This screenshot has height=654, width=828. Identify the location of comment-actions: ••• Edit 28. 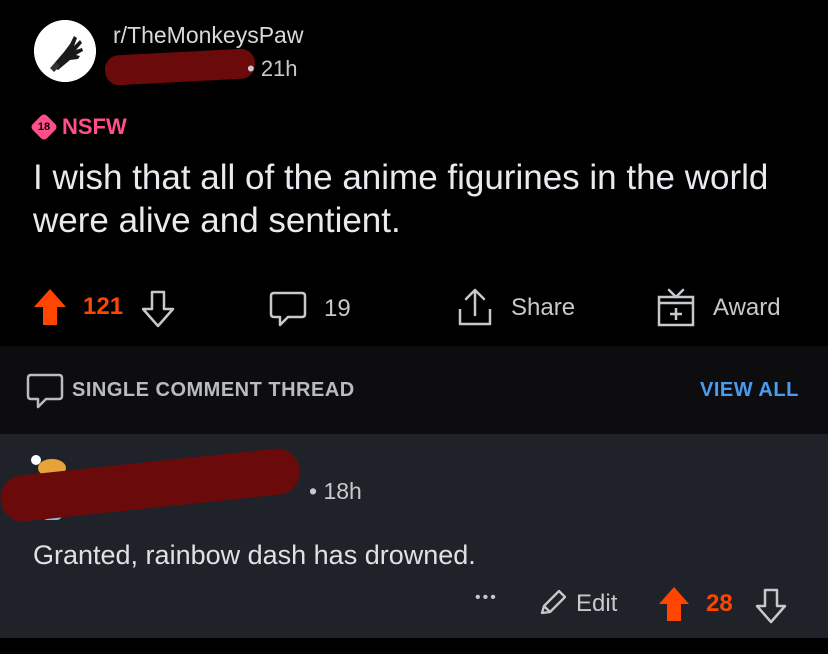
(414, 605).